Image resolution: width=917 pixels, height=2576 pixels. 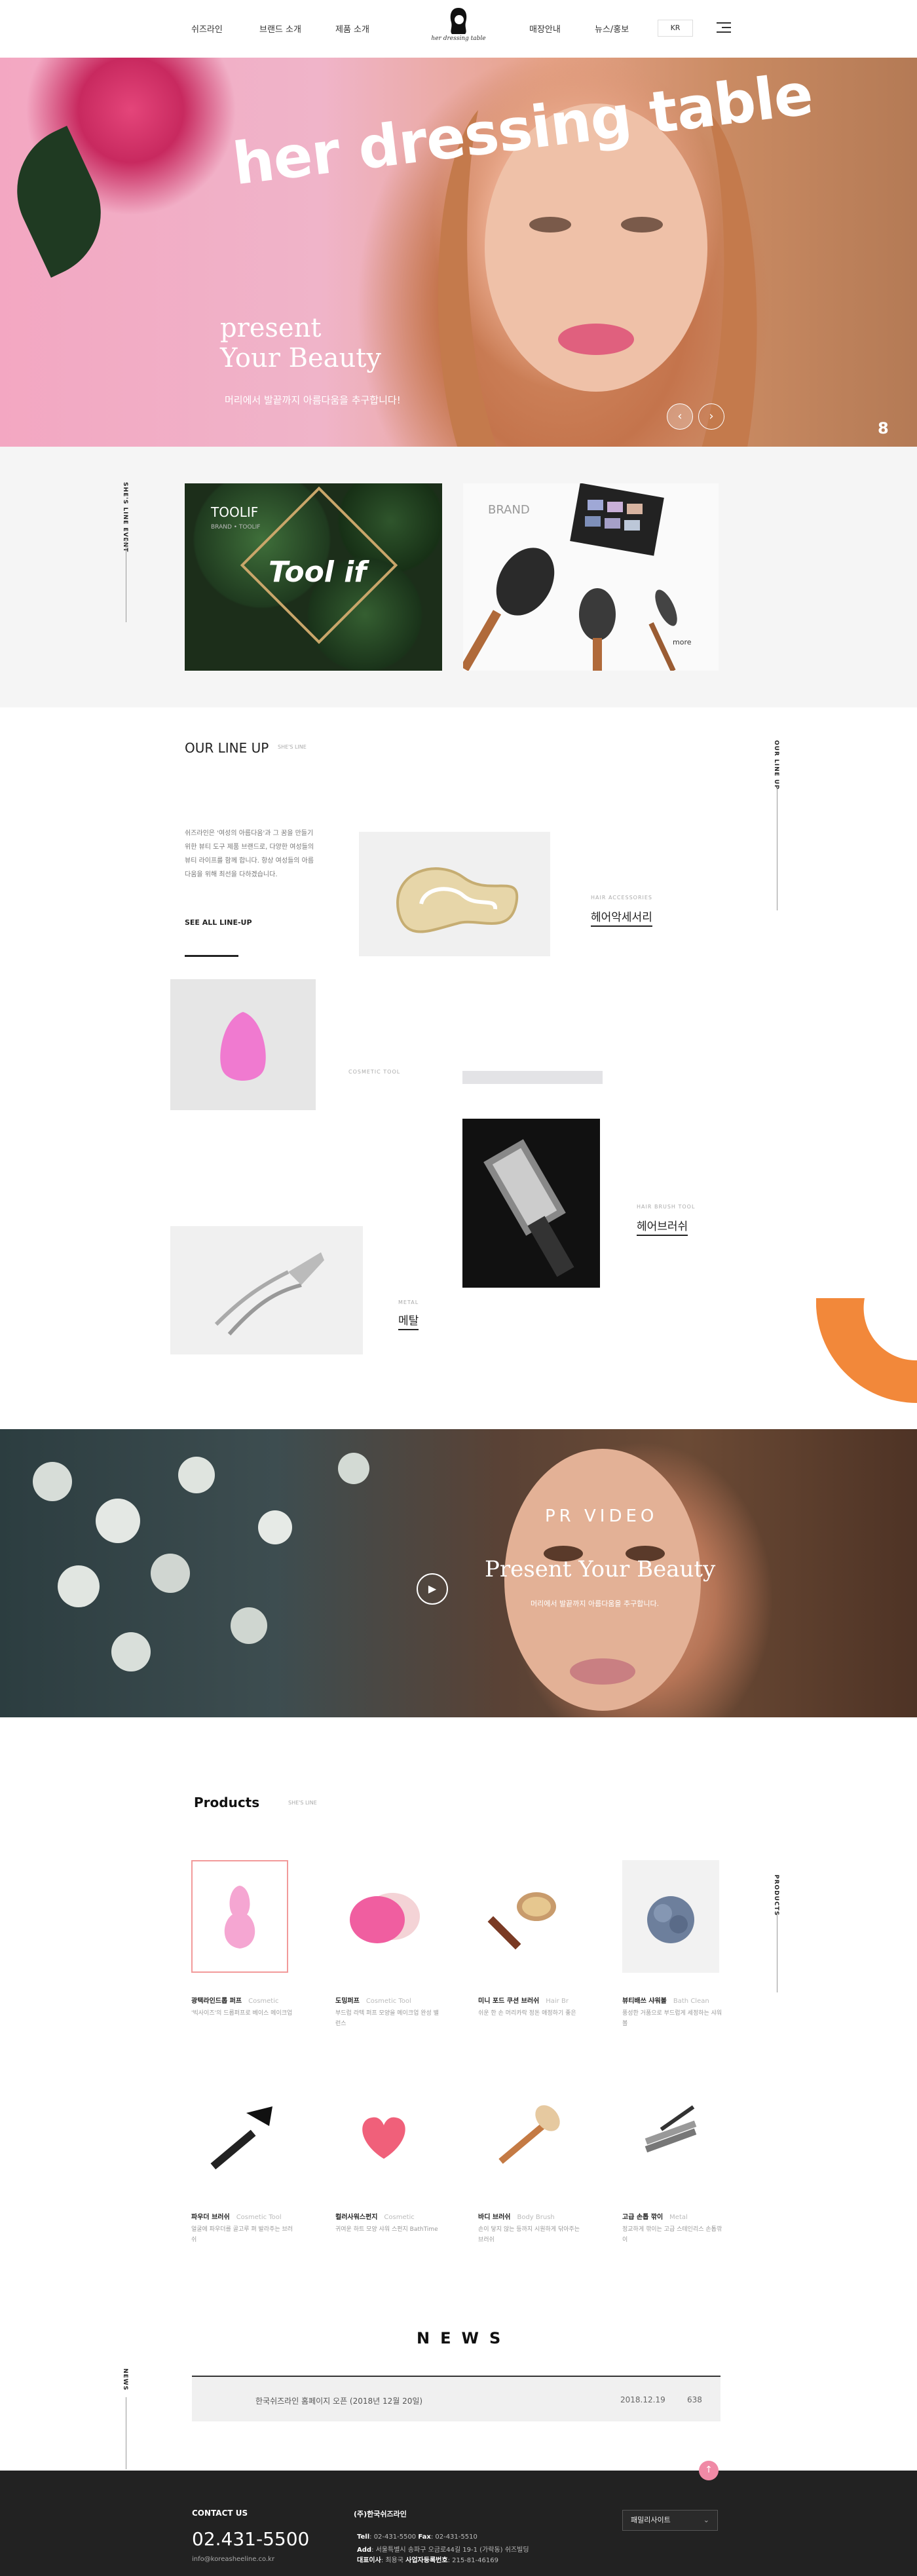 I want to click on lineup-image-hair-brush, so click(x=531, y=1203).